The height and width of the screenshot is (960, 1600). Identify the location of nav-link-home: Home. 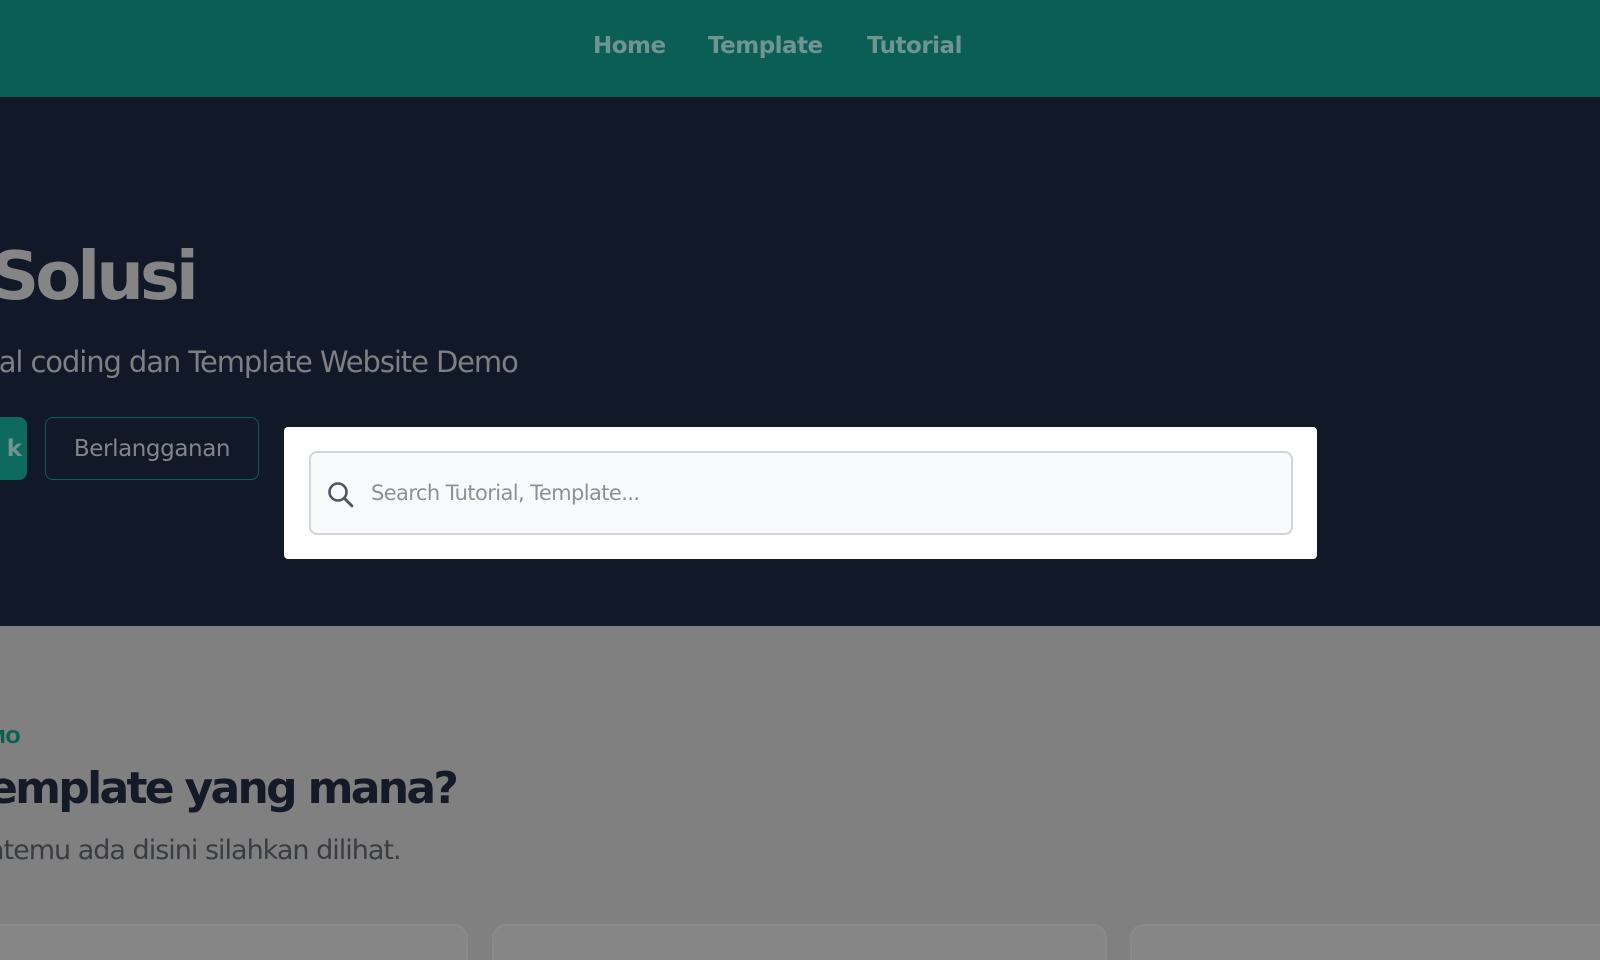
(629, 46).